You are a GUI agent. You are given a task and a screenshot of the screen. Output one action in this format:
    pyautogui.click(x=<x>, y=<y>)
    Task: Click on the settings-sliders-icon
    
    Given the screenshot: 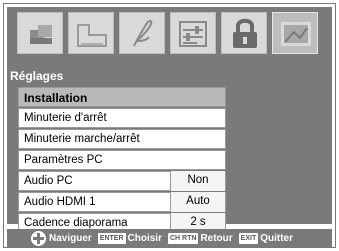 What is the action you would take?
    pyautogui.click(x=193, y=33)
    